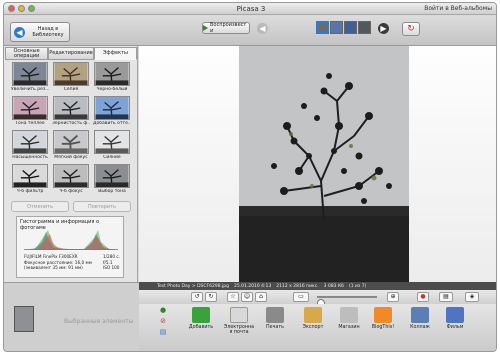 Image resolution: width=500 pixels, height=356 pixels. What do you see at coordinates (19, 32) in the screenshot?
I see `back-arrow-icon: ◀` at bounding box center [19, 32].